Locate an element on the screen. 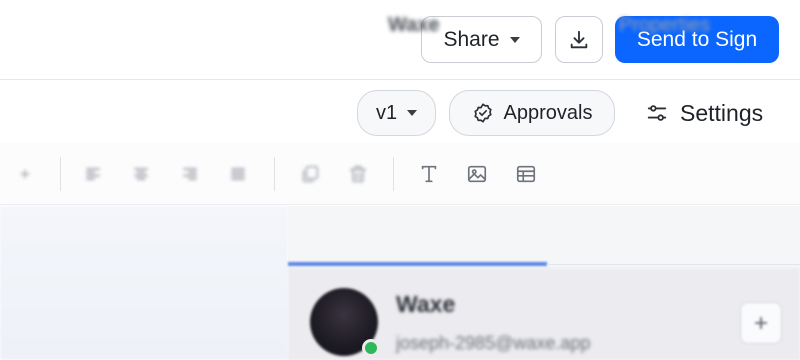 This screenshot has width=800, height=360. download-icon is located at coordinates (579, 39).